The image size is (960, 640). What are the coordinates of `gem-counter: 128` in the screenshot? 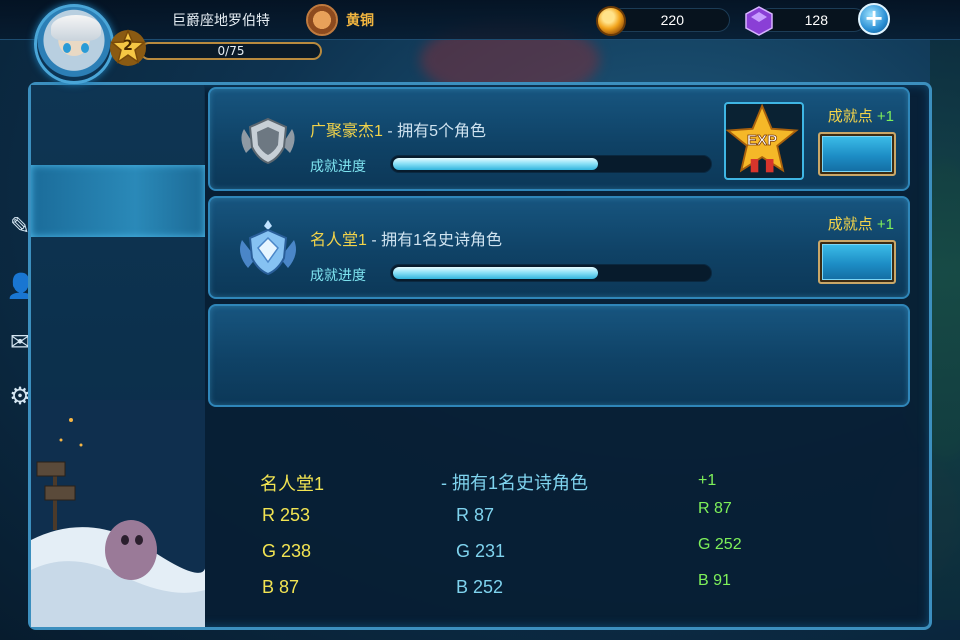 It's located at (805, 21).